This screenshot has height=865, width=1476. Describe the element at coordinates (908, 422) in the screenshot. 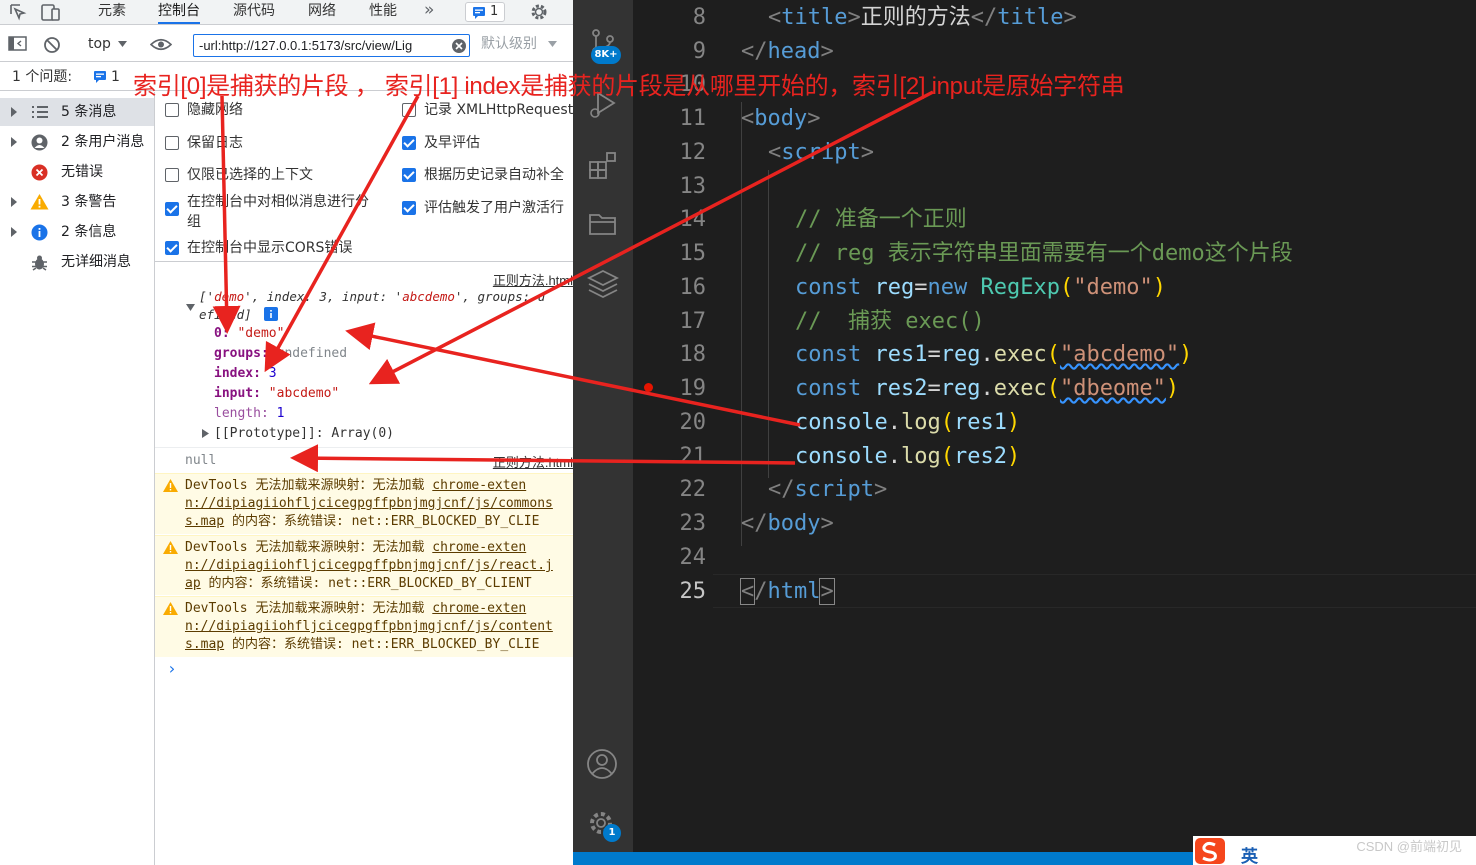

I see `code-line-20: console.log(res1)` at that location.